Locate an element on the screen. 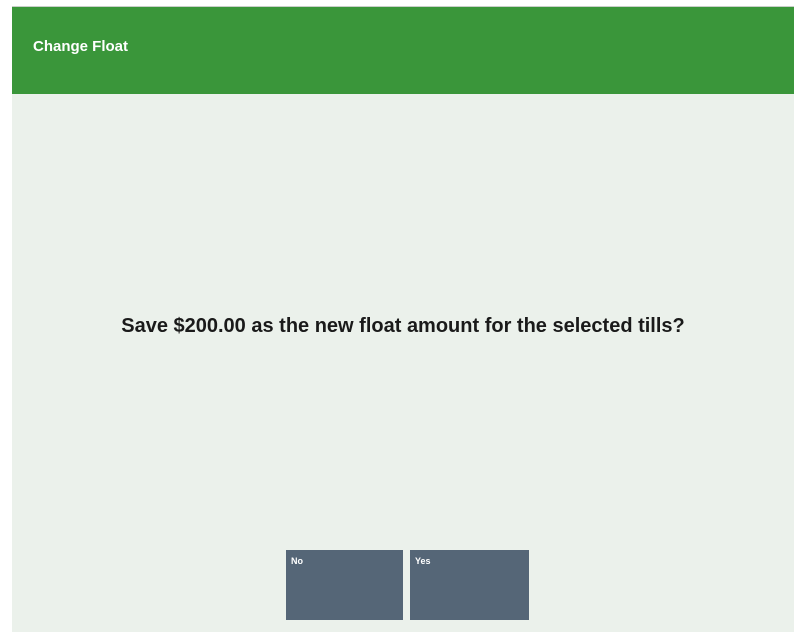 The height and width of the screenshot is (635, 796). no-button-label: No is located at coordinates (297, 561).